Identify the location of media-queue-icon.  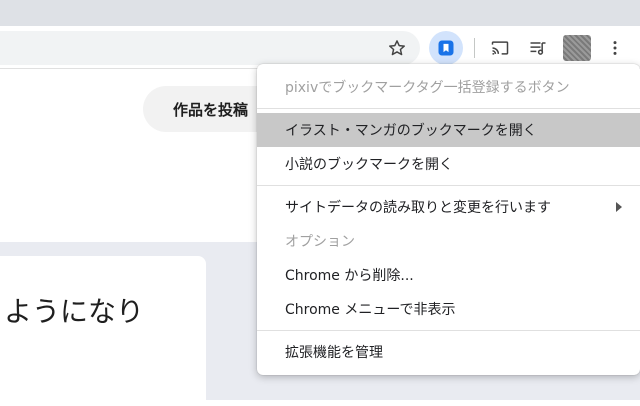
(538, 48).